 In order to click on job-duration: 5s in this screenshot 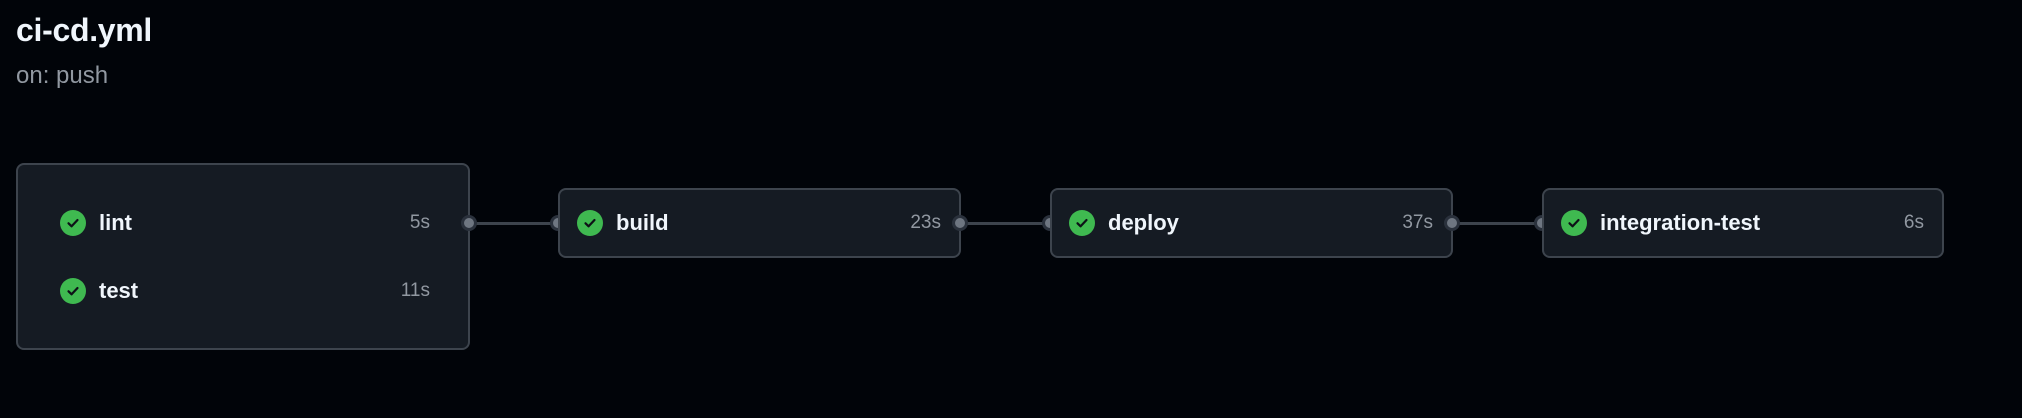, I will do `click(419, 222)`.